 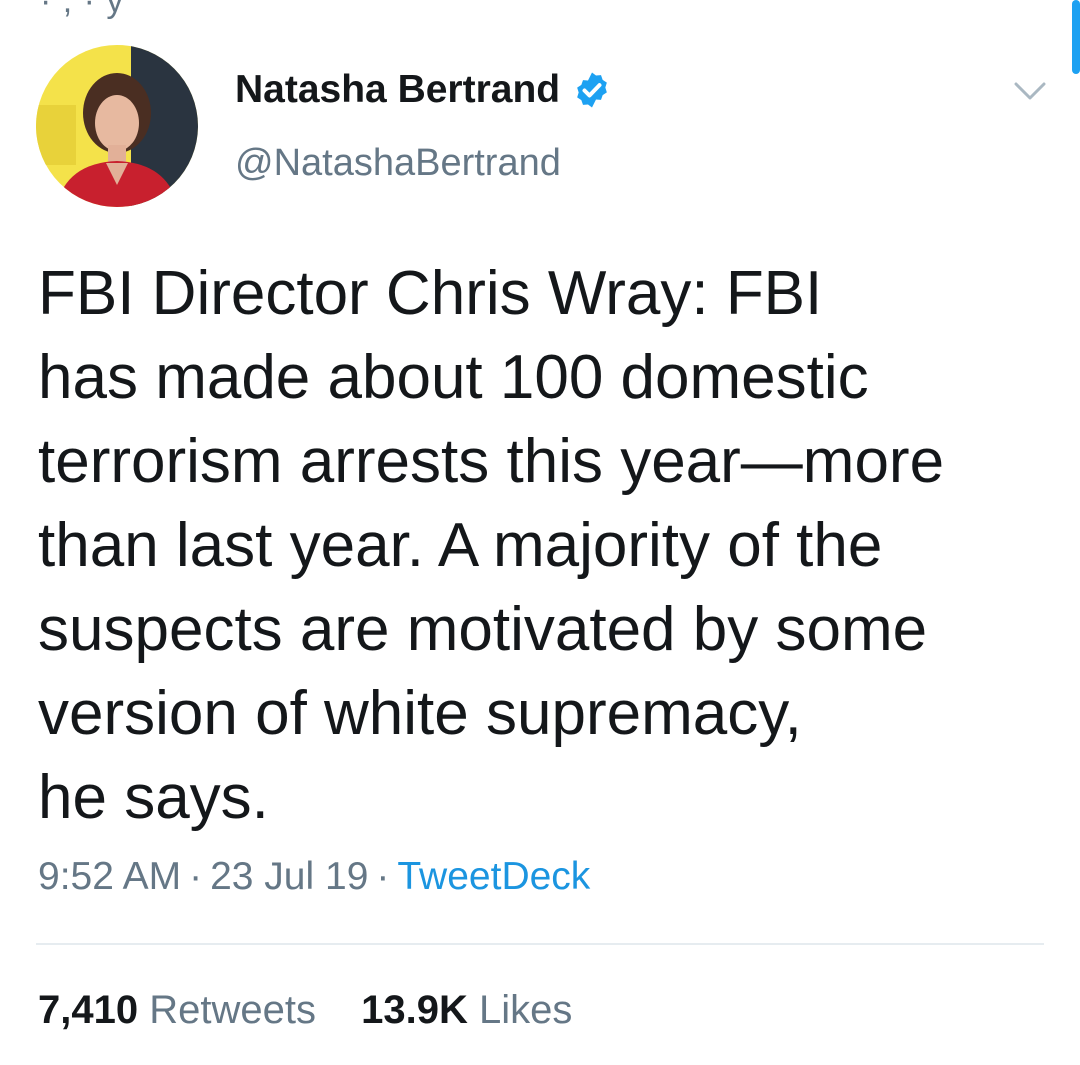 What do you see at coordinates (398, 89) in the screenshot?
I see `author-name-text: Natasha Bertrand` at bounding box center [398, 89].